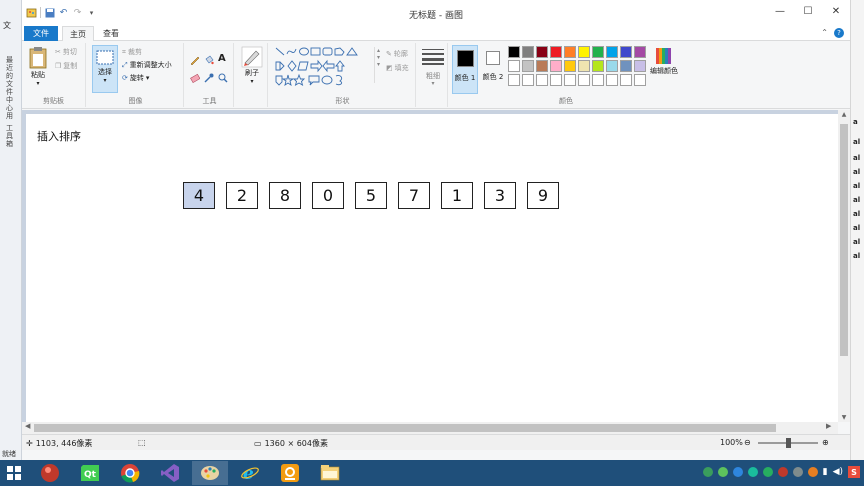 The width and height of the screenshot is (864, 486). I want to click on cut-button: ✂ 剪切, so click(66, 52).